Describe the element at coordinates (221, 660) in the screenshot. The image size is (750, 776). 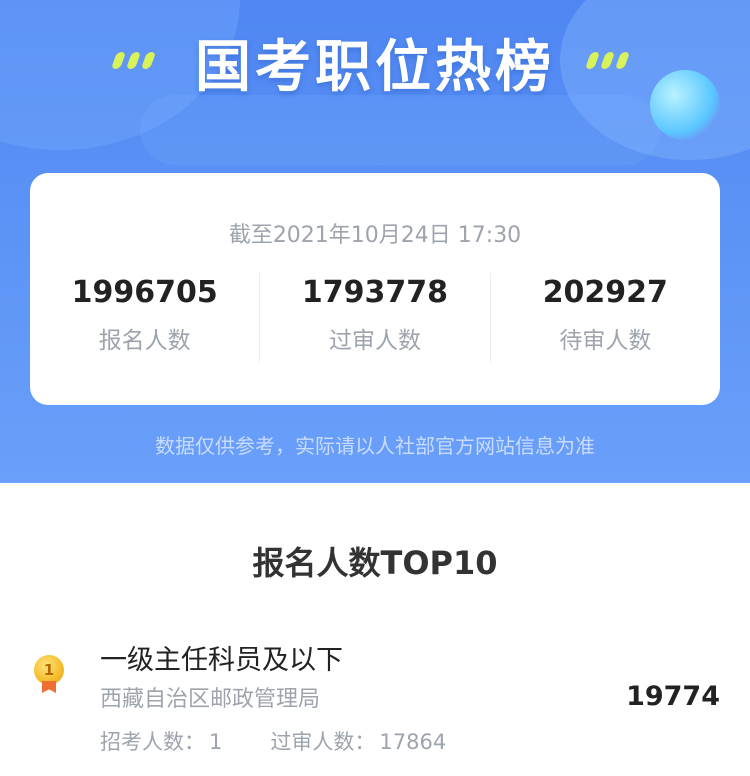
I see `position-title: 一级主任科员及以下` at that location.